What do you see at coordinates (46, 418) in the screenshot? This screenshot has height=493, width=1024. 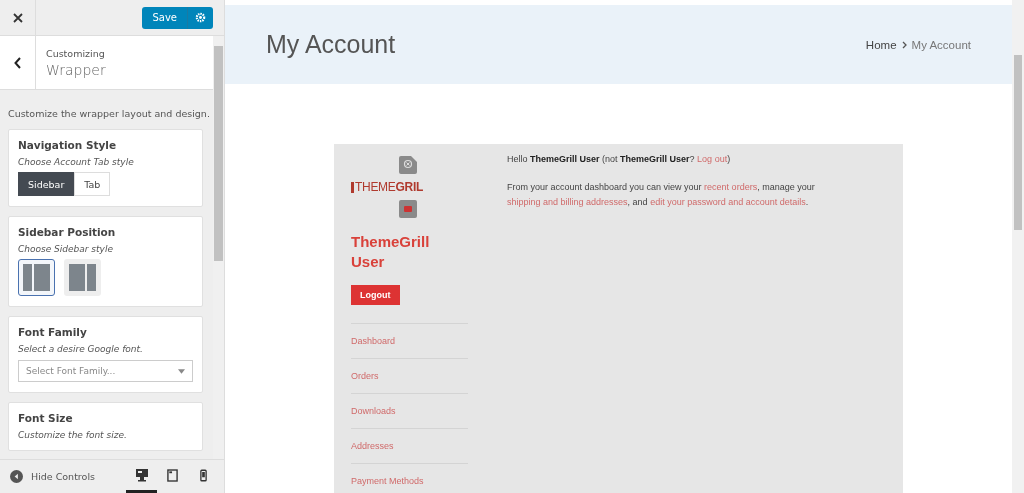 I see `control-title: Font Size` at bounding box center [46, 418].